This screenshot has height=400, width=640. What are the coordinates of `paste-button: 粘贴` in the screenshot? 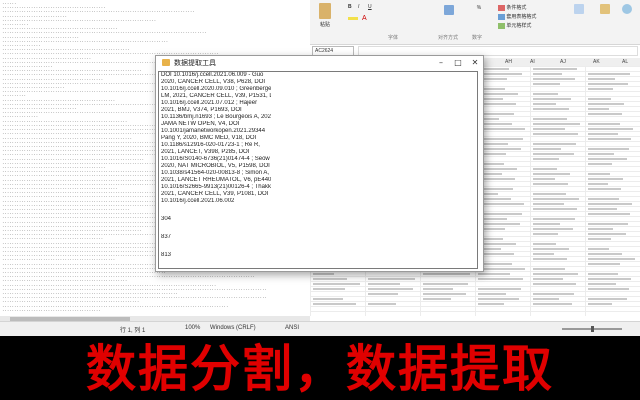 It's located at (325, 15).